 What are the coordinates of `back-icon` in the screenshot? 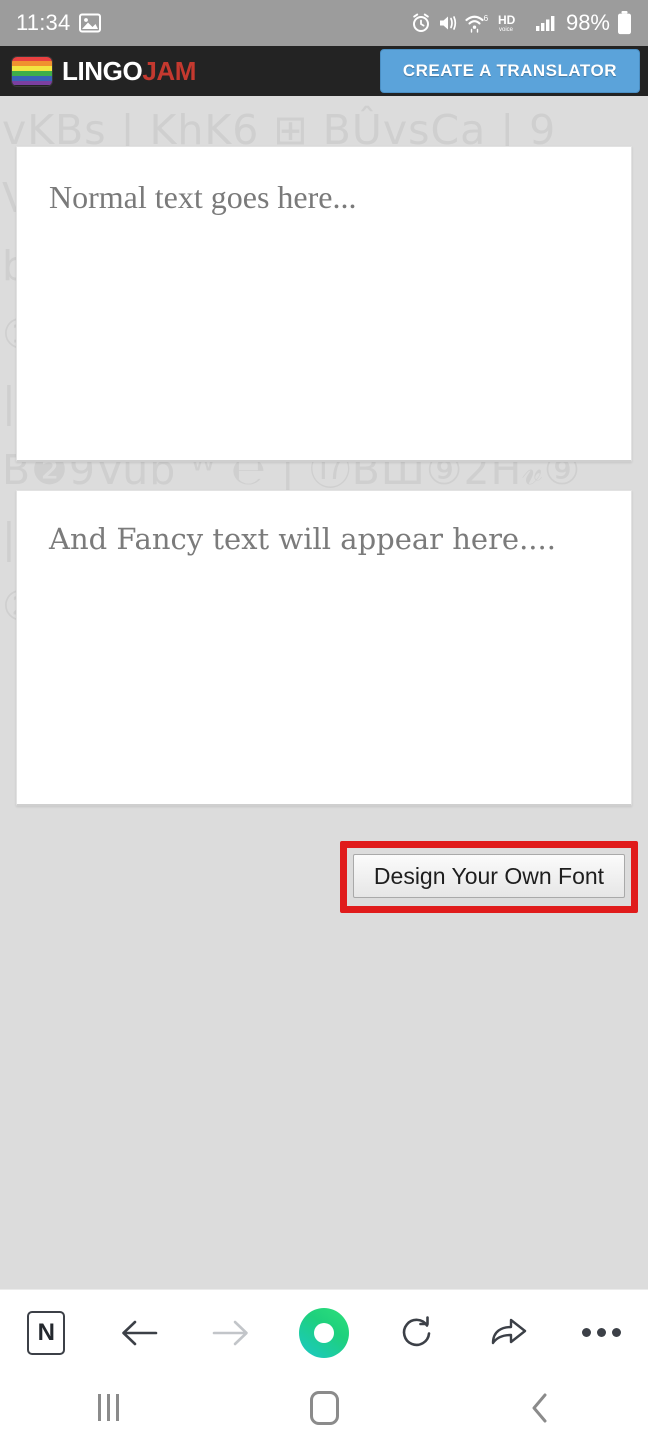 It's located at (139, 1333).